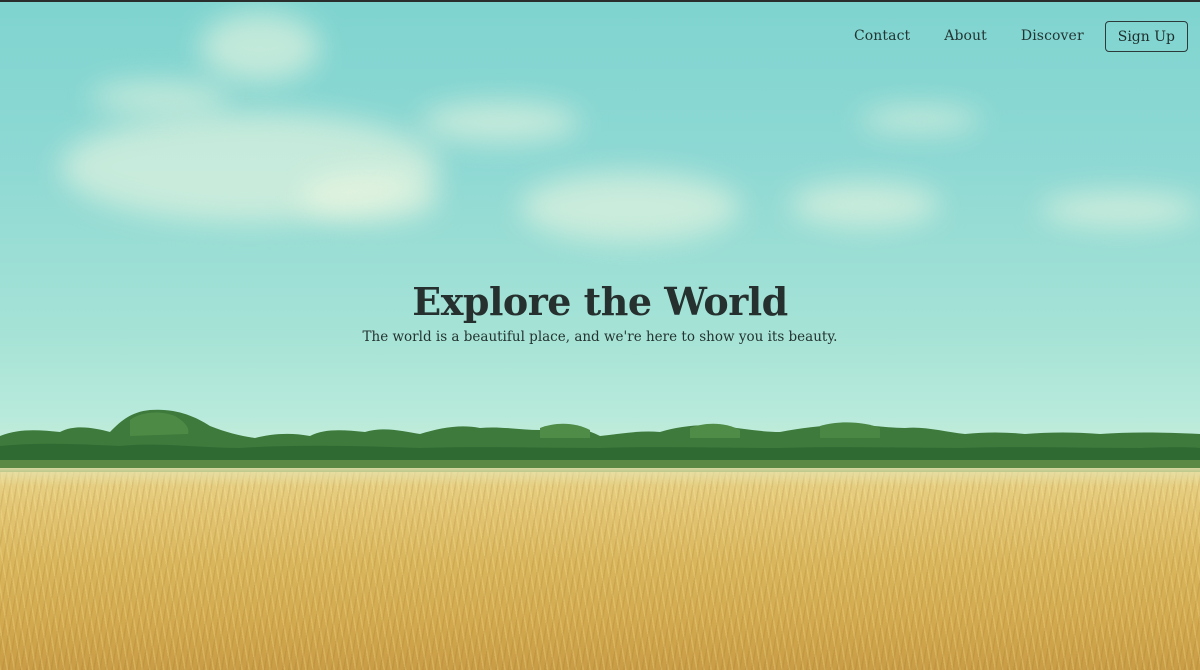  I want to click on top-nav: Contact About Discover Sign Up, so click(1012, 36).